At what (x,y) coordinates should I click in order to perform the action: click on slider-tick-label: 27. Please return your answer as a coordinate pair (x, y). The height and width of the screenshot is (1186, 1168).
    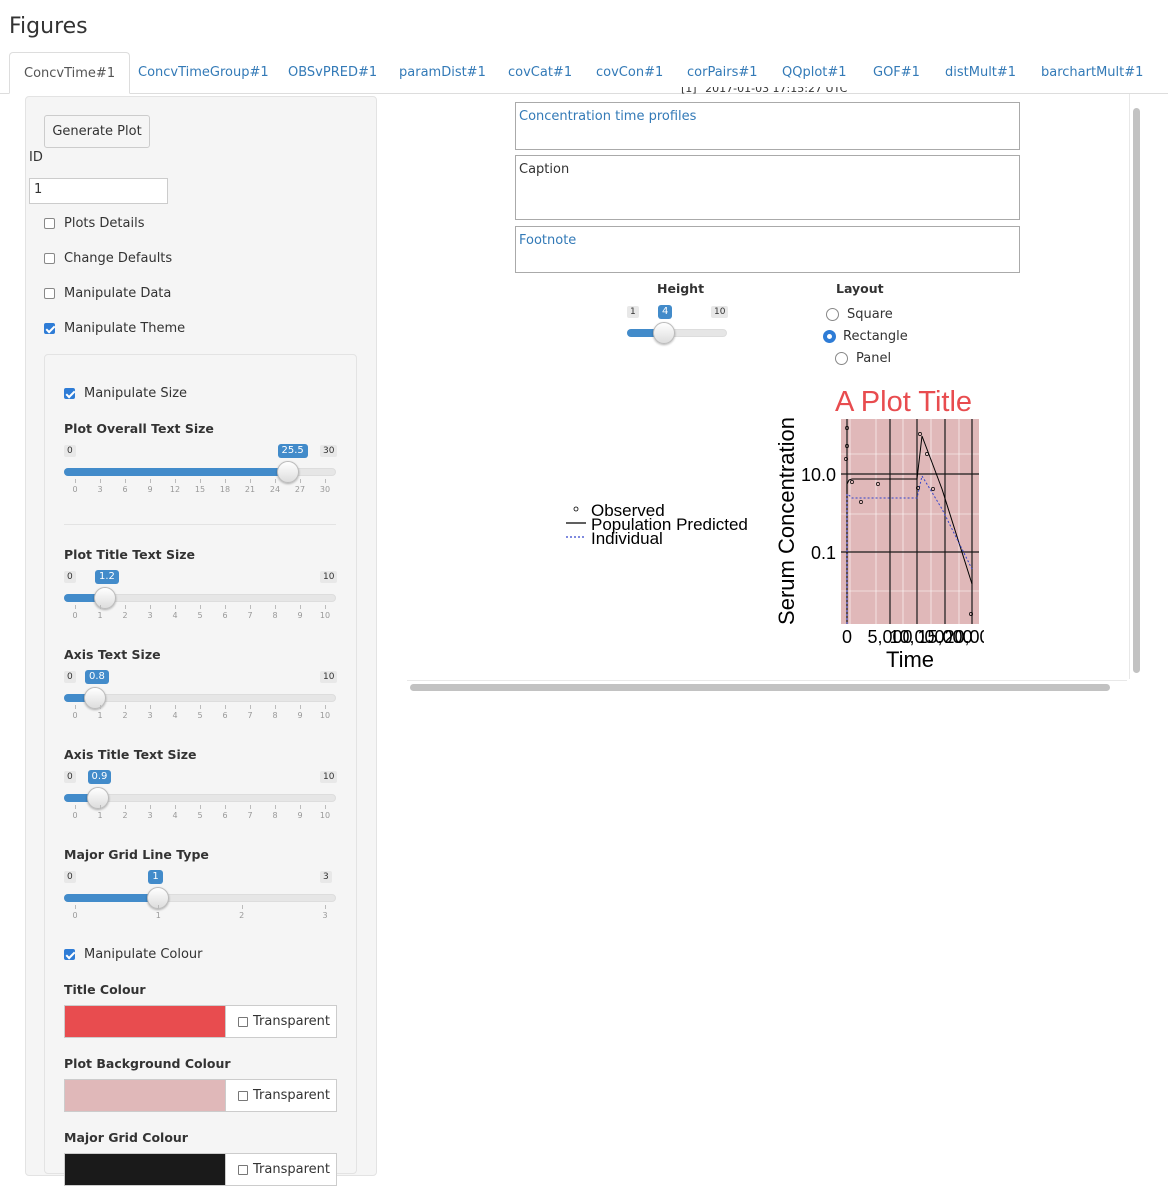
    Looking at the image, I should click on (300, 489).